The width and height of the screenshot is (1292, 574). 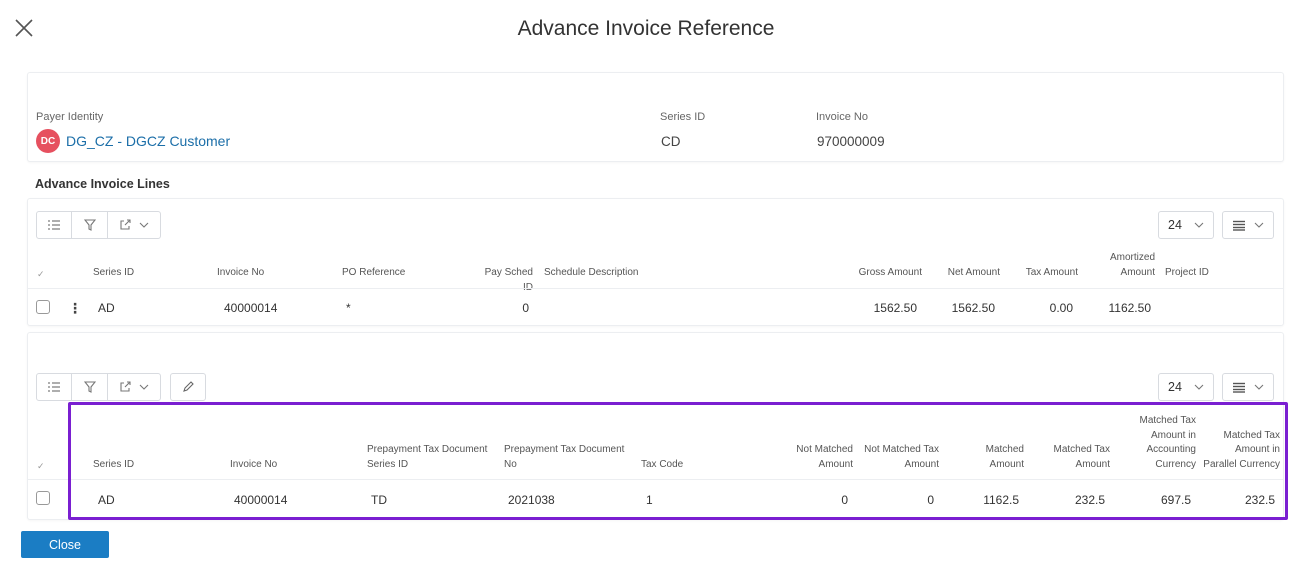 I want to click on edit-button, so click(x=188, y=387).